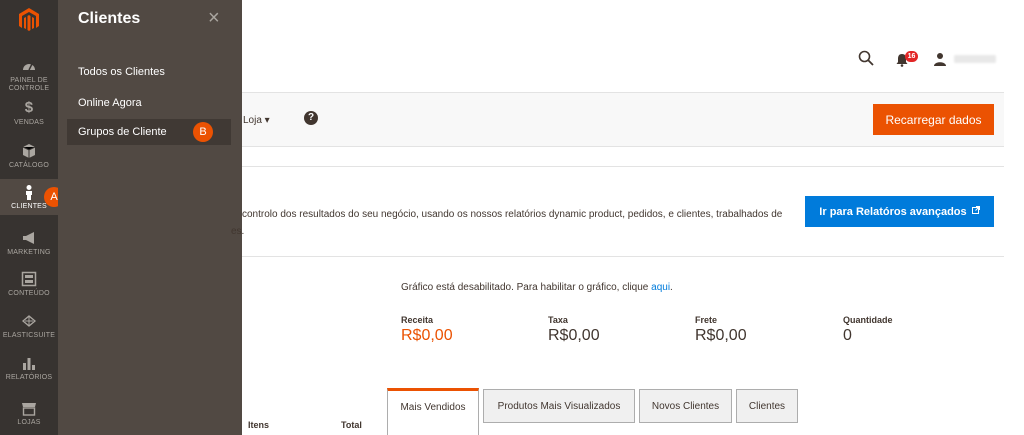 The width and height of the screenshot is (1024, 435). Describe the element at coordinates (893, 211) in the screenshot. I see `advanced-reports-label: Ir para Relatóros avançados` at that location.